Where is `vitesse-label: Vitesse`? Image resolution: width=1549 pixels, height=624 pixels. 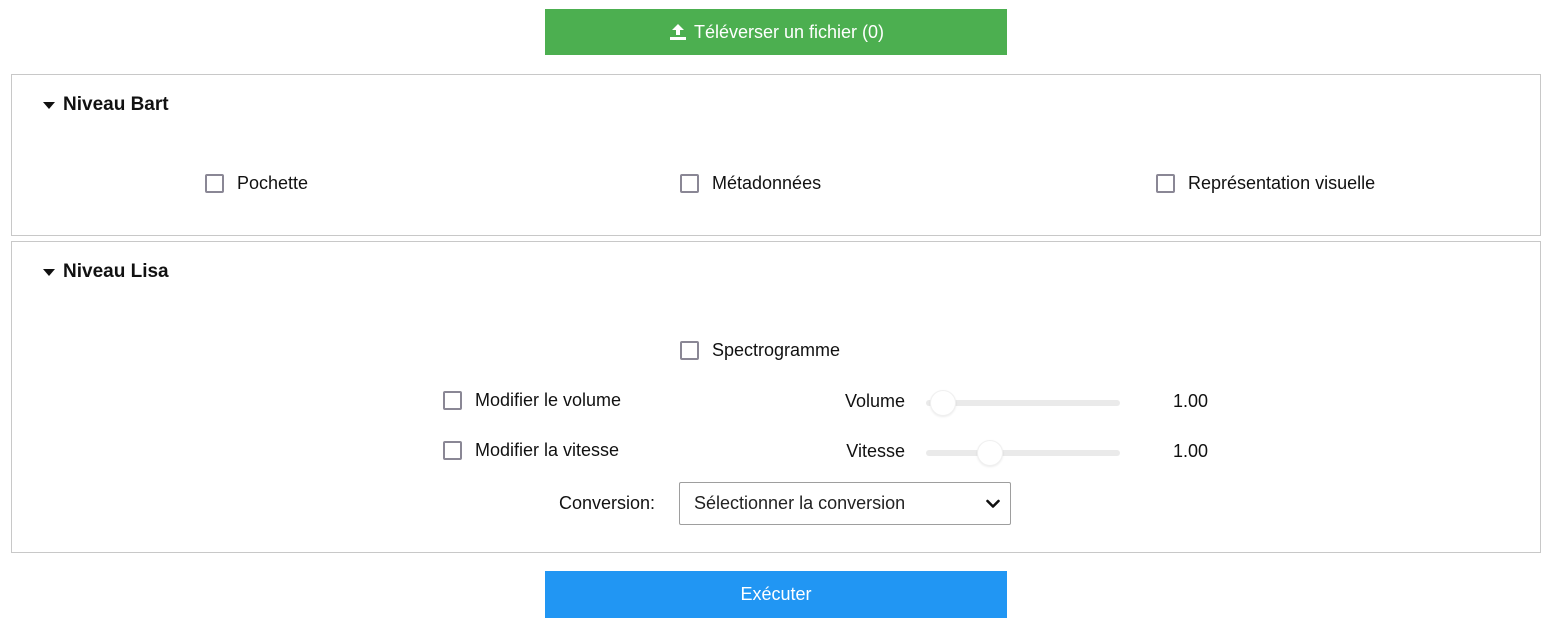 vitesse-label: Vitesse is located at coordinates (875, 451).